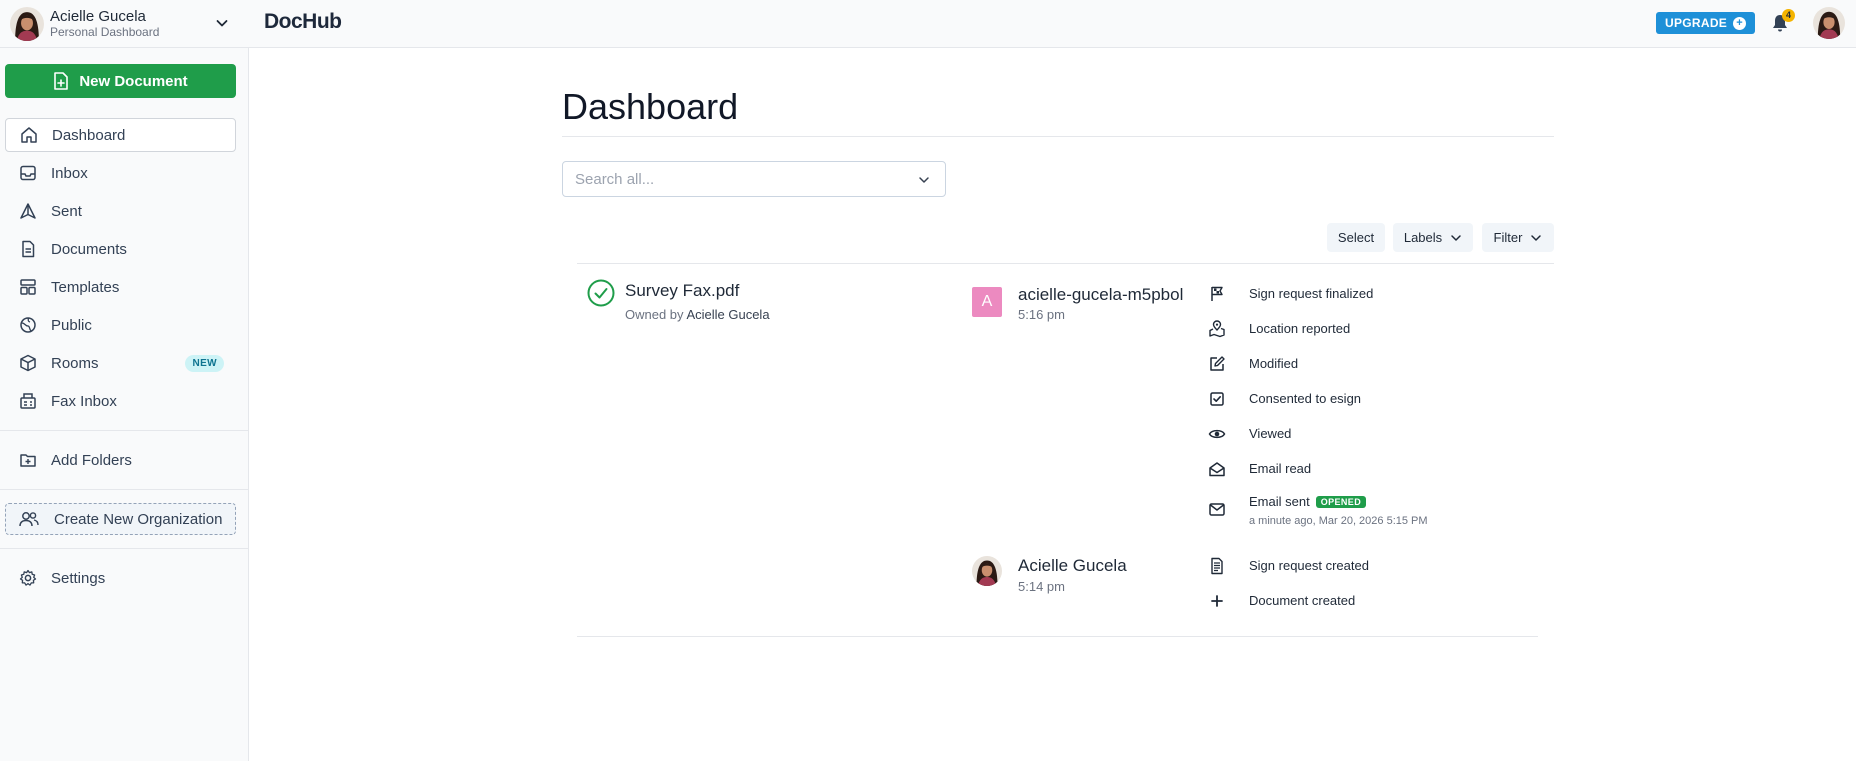  I want to click on event-timestamp: a minute ago, Mar 20, 2026 5:15 PM, so click(1338, 521).